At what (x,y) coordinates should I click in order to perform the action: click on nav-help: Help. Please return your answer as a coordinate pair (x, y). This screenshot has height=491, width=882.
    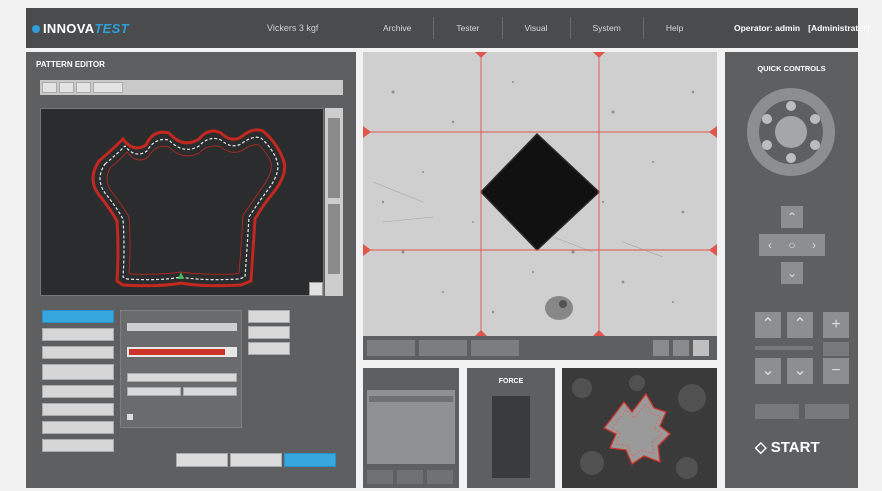
    Looking at the image, I should click on (673, 28).